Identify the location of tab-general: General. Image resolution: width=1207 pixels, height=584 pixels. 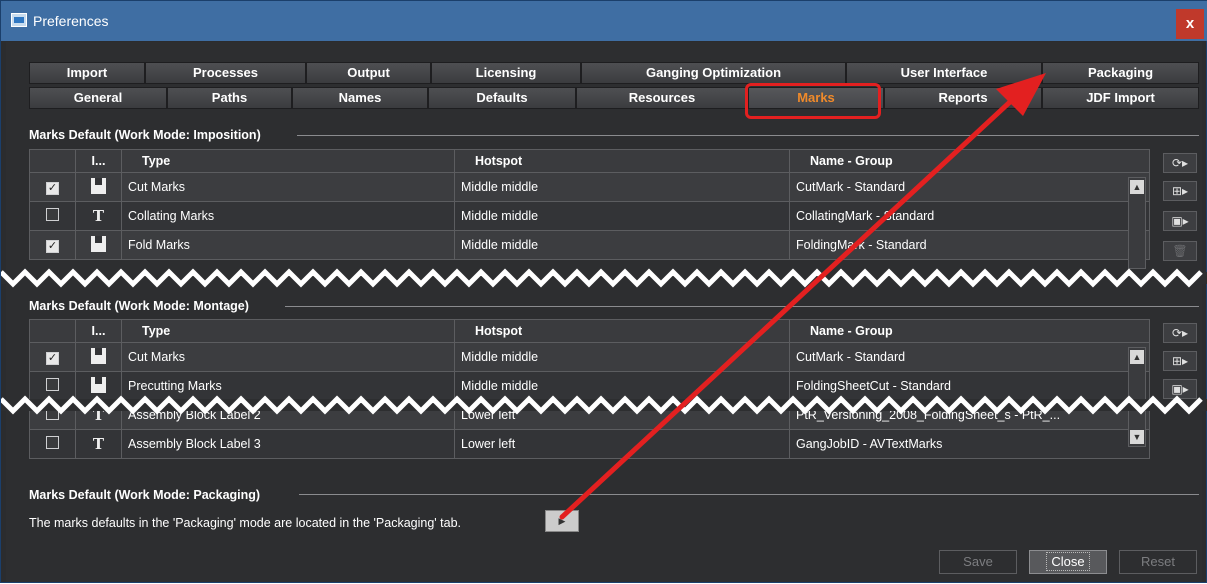
(98, 98).